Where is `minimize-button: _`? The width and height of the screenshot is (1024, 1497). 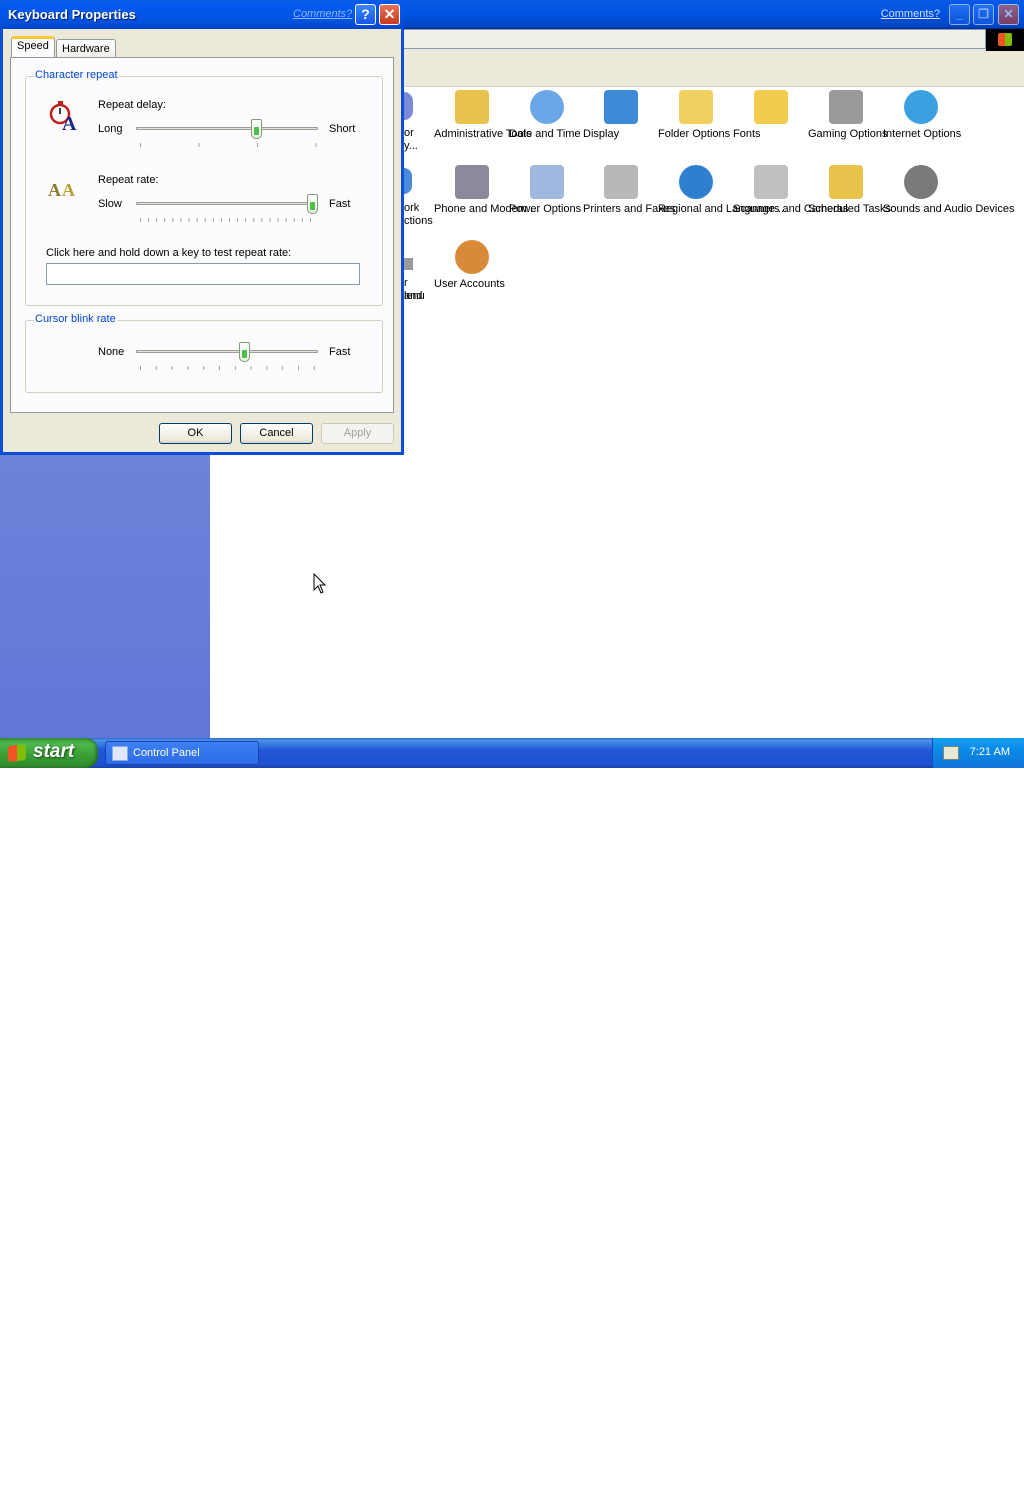 minimize-button: _ is located at coordinates (959, 14).